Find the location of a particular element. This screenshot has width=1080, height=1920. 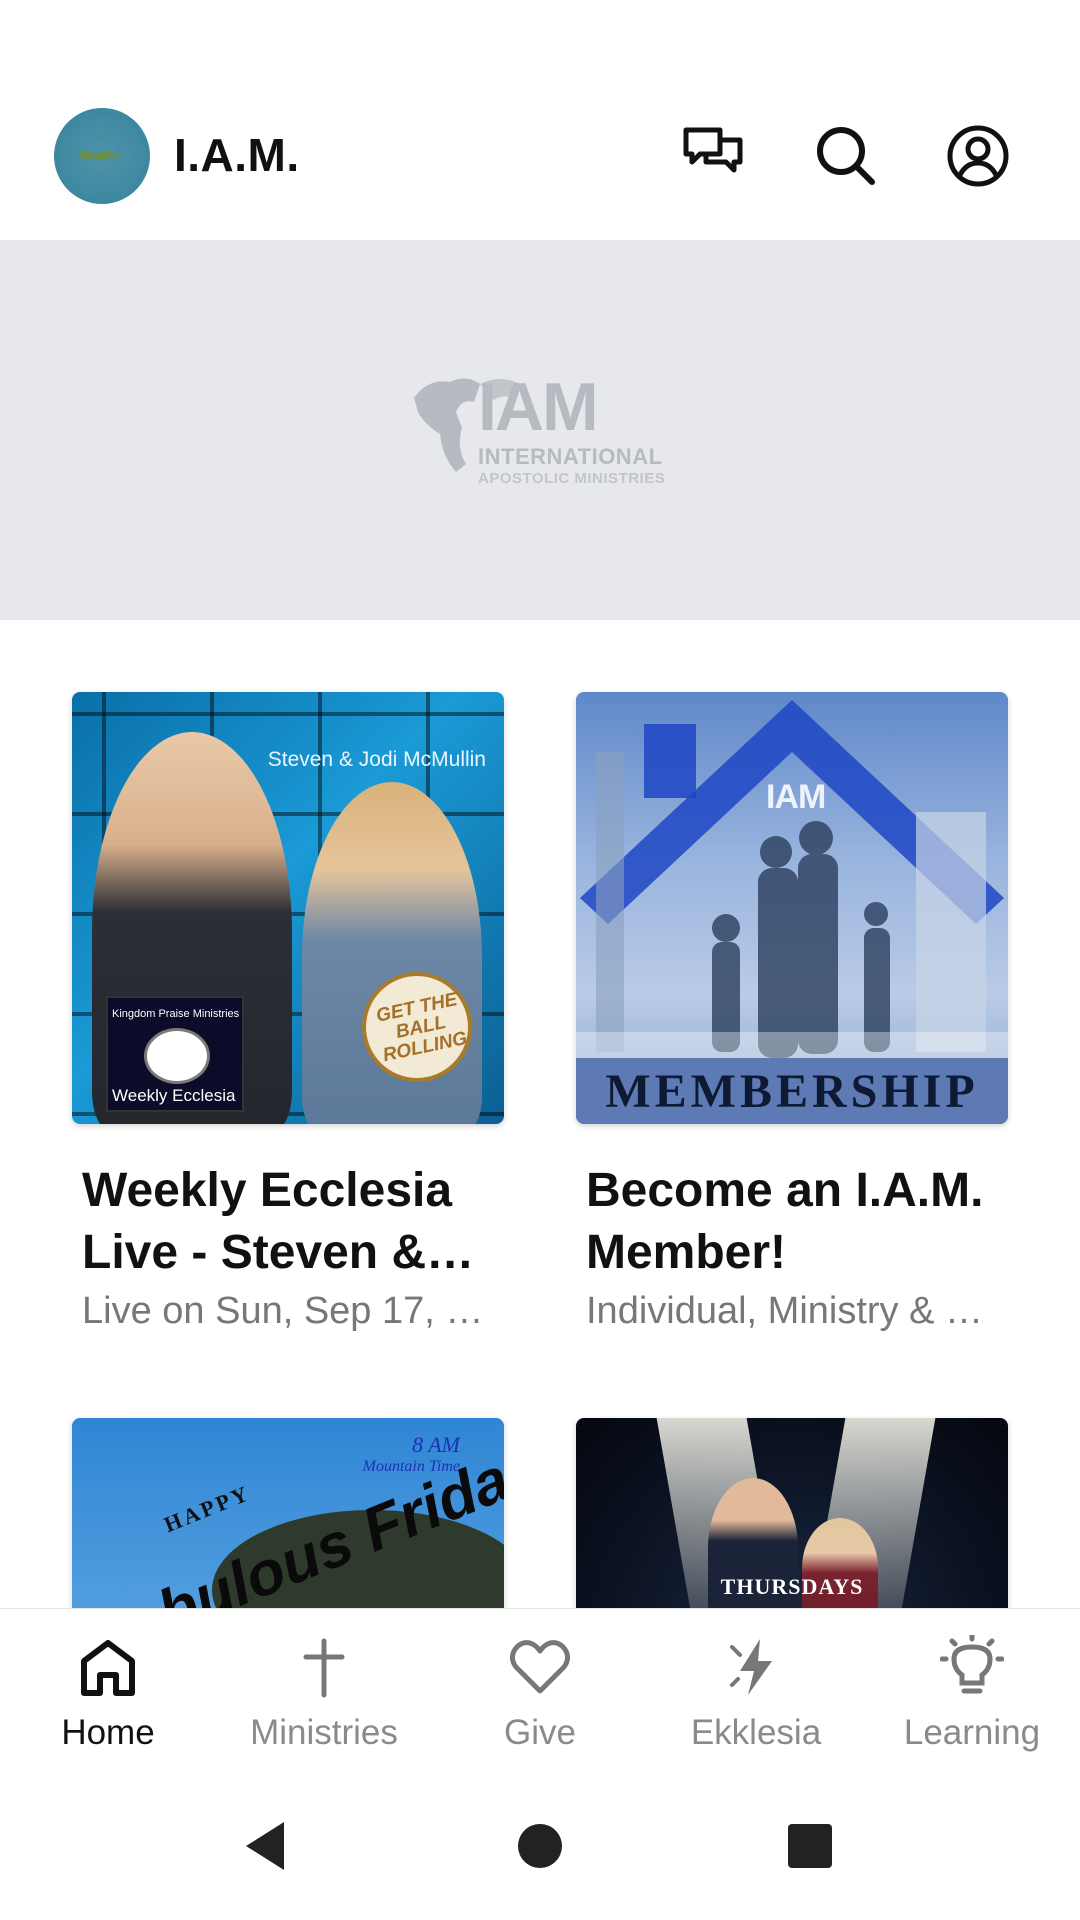

lightbulb-icon is located at coordinates (972, 1664).